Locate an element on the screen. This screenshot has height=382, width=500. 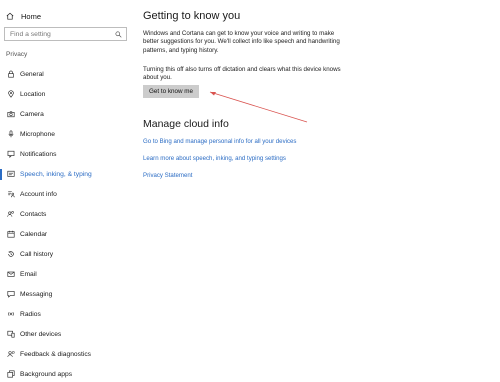
sidebar-item-notifications: Notifications is located at coordinates (66, 154).